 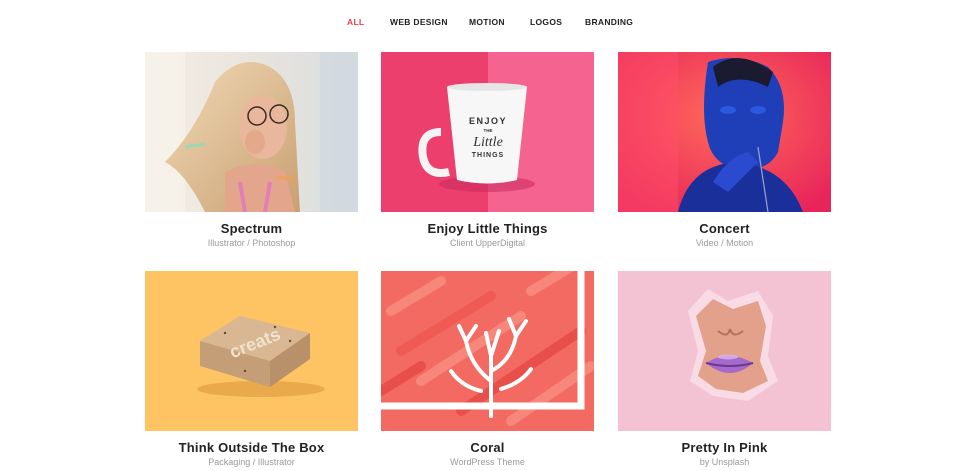 What do you see at coordinates (487, 462) in the screenshot?
I see `project-category: WordPress Theme` at bounding box center [487, 462].